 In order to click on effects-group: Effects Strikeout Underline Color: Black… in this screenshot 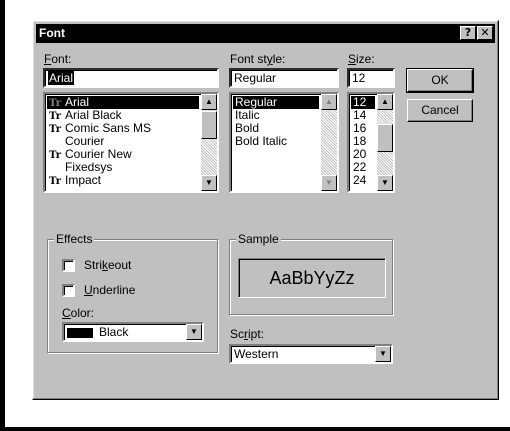, I will do `click(132, 292)`.